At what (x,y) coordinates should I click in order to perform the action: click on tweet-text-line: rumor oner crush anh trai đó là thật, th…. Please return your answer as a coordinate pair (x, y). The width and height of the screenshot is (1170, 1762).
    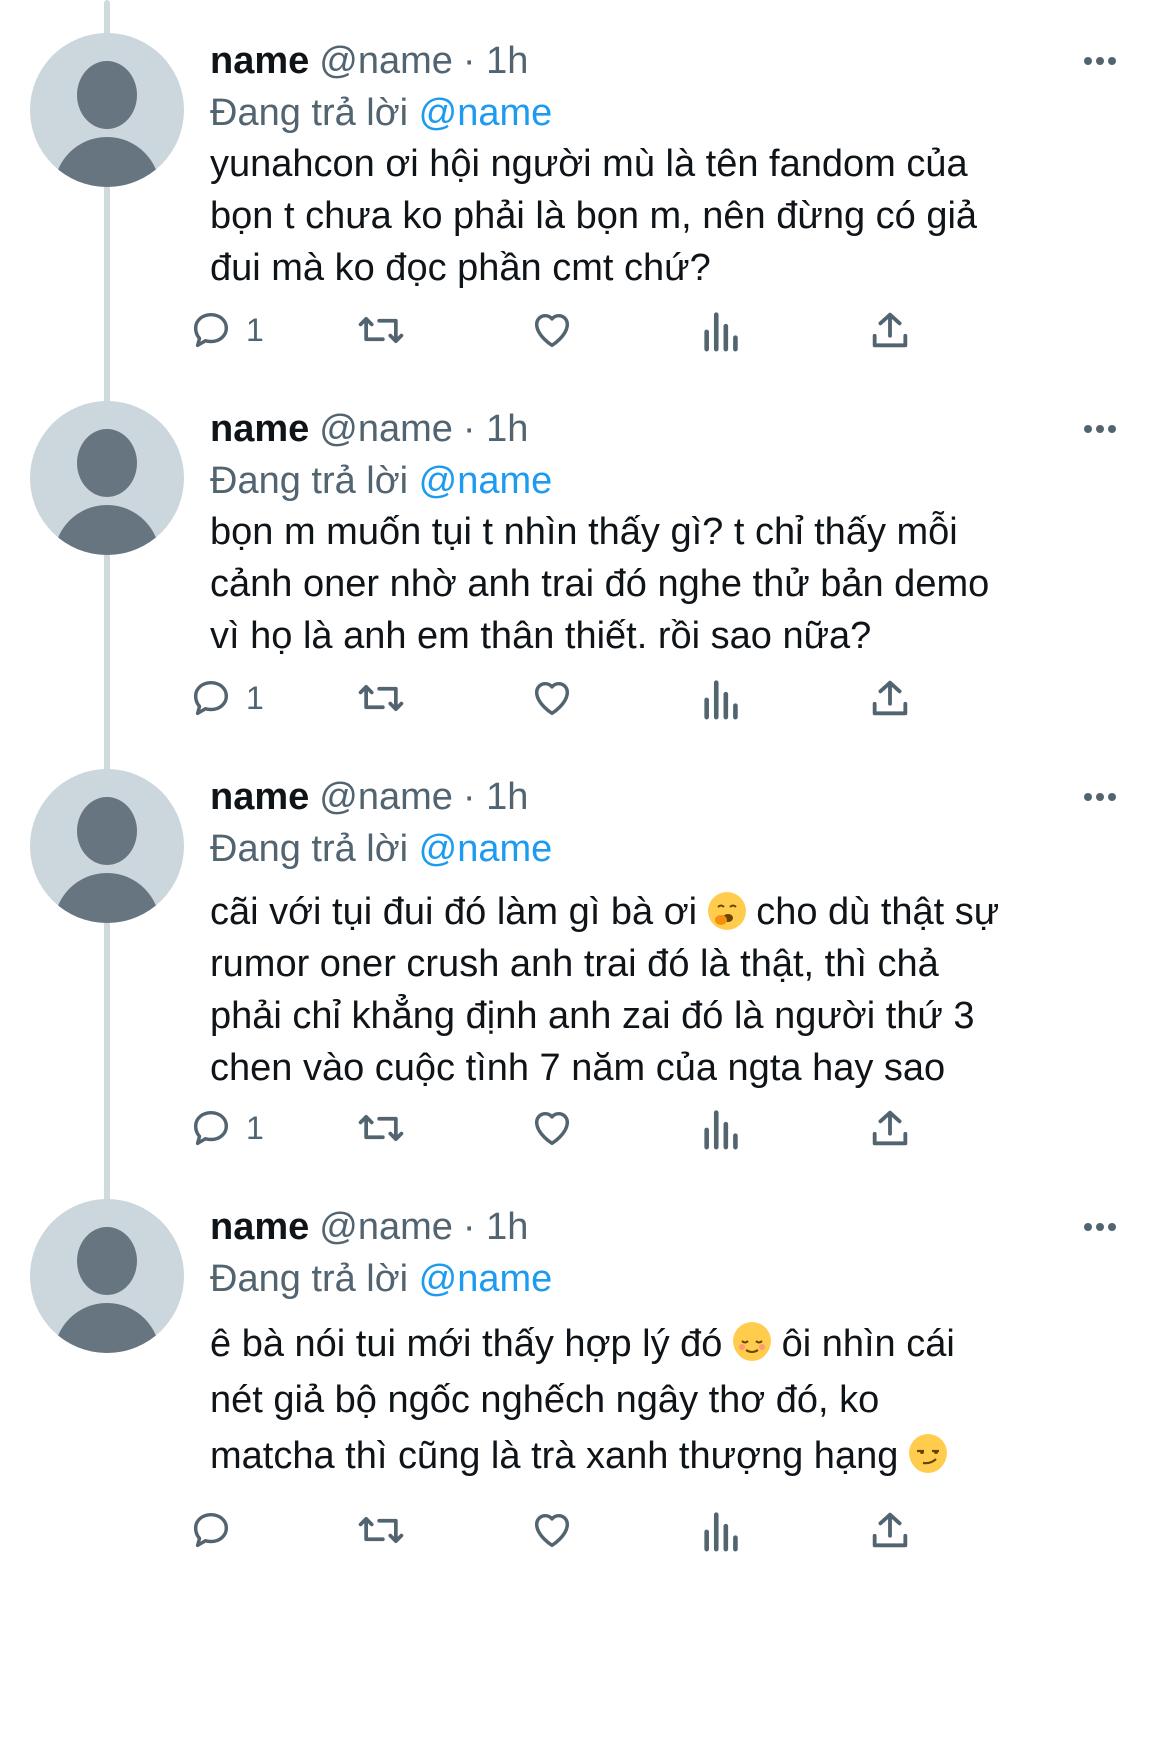
    Looking at the image, I should click on (574, 964).